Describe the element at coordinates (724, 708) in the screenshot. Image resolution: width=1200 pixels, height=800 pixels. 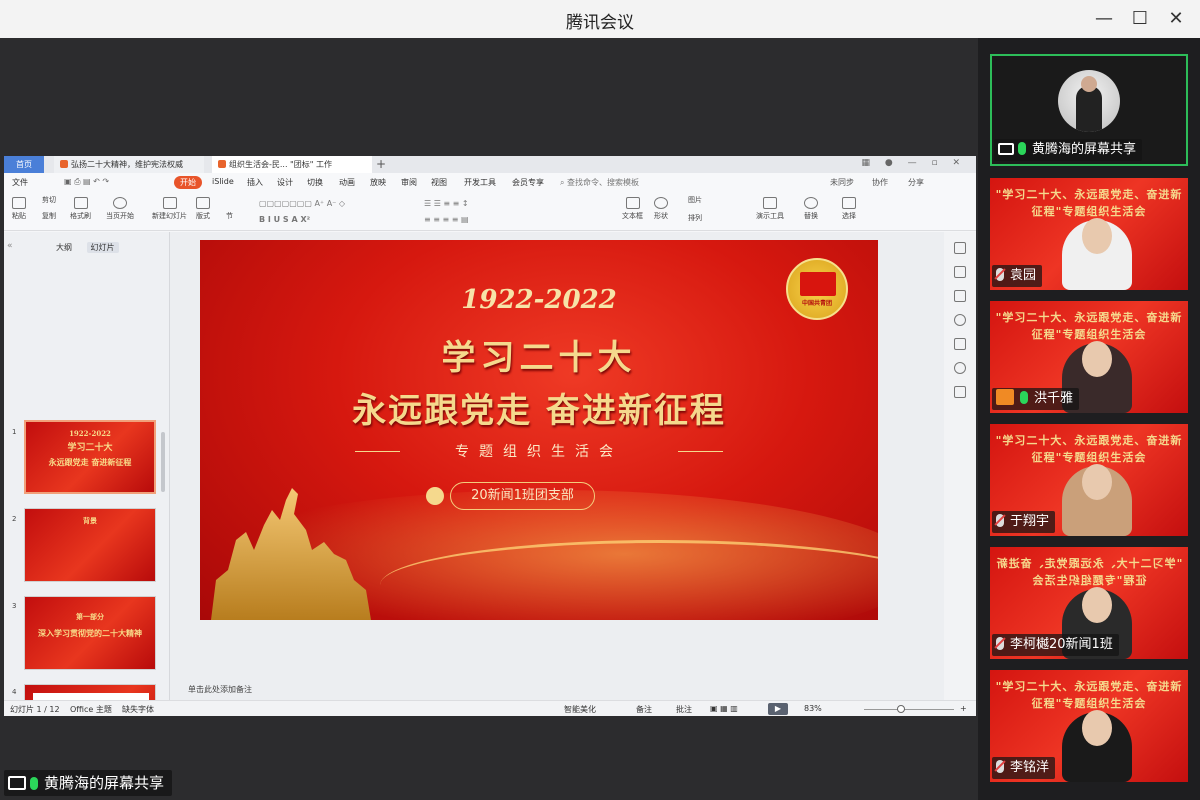
I see `view-mode-icons: ▣ ▦ ▥` at that location.